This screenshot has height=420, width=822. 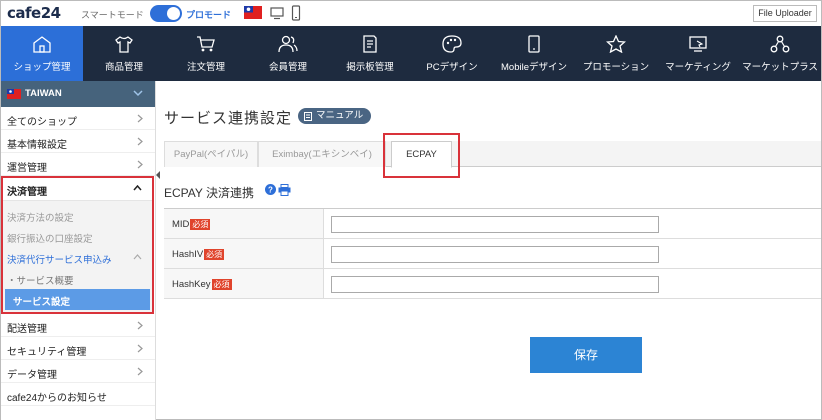 What do you see at coordinates (370, 53) in the screenshot?
I see `nav-board-management: 掲示板管理` at bounding box center [370, 53].